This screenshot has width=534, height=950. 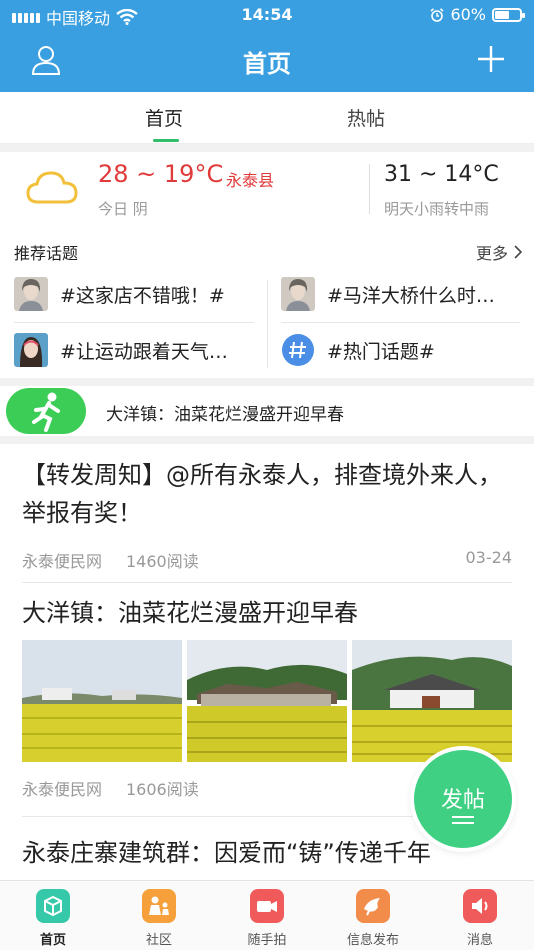 I want to click on topic-item: #这家店不错哦！#, so click(x=134, y=294).